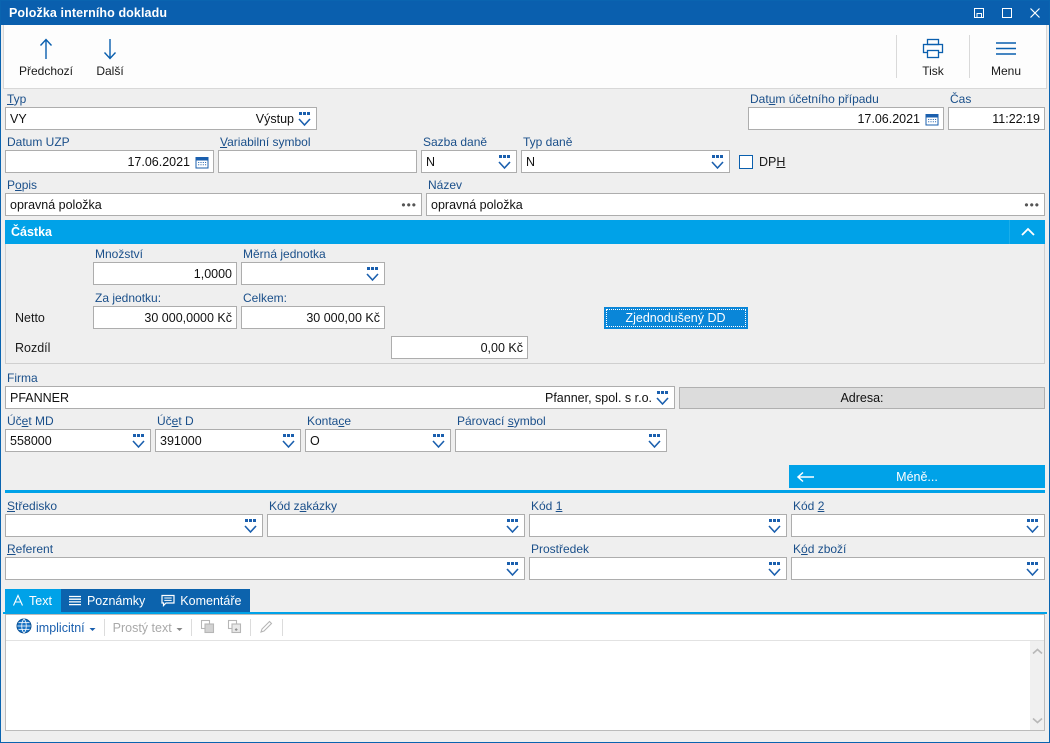 This screenshot has width=1050, height=743. Describe the element at coordinates (996, 118) in the screenshot. I see `cas-input: 11:22:19` at that location.